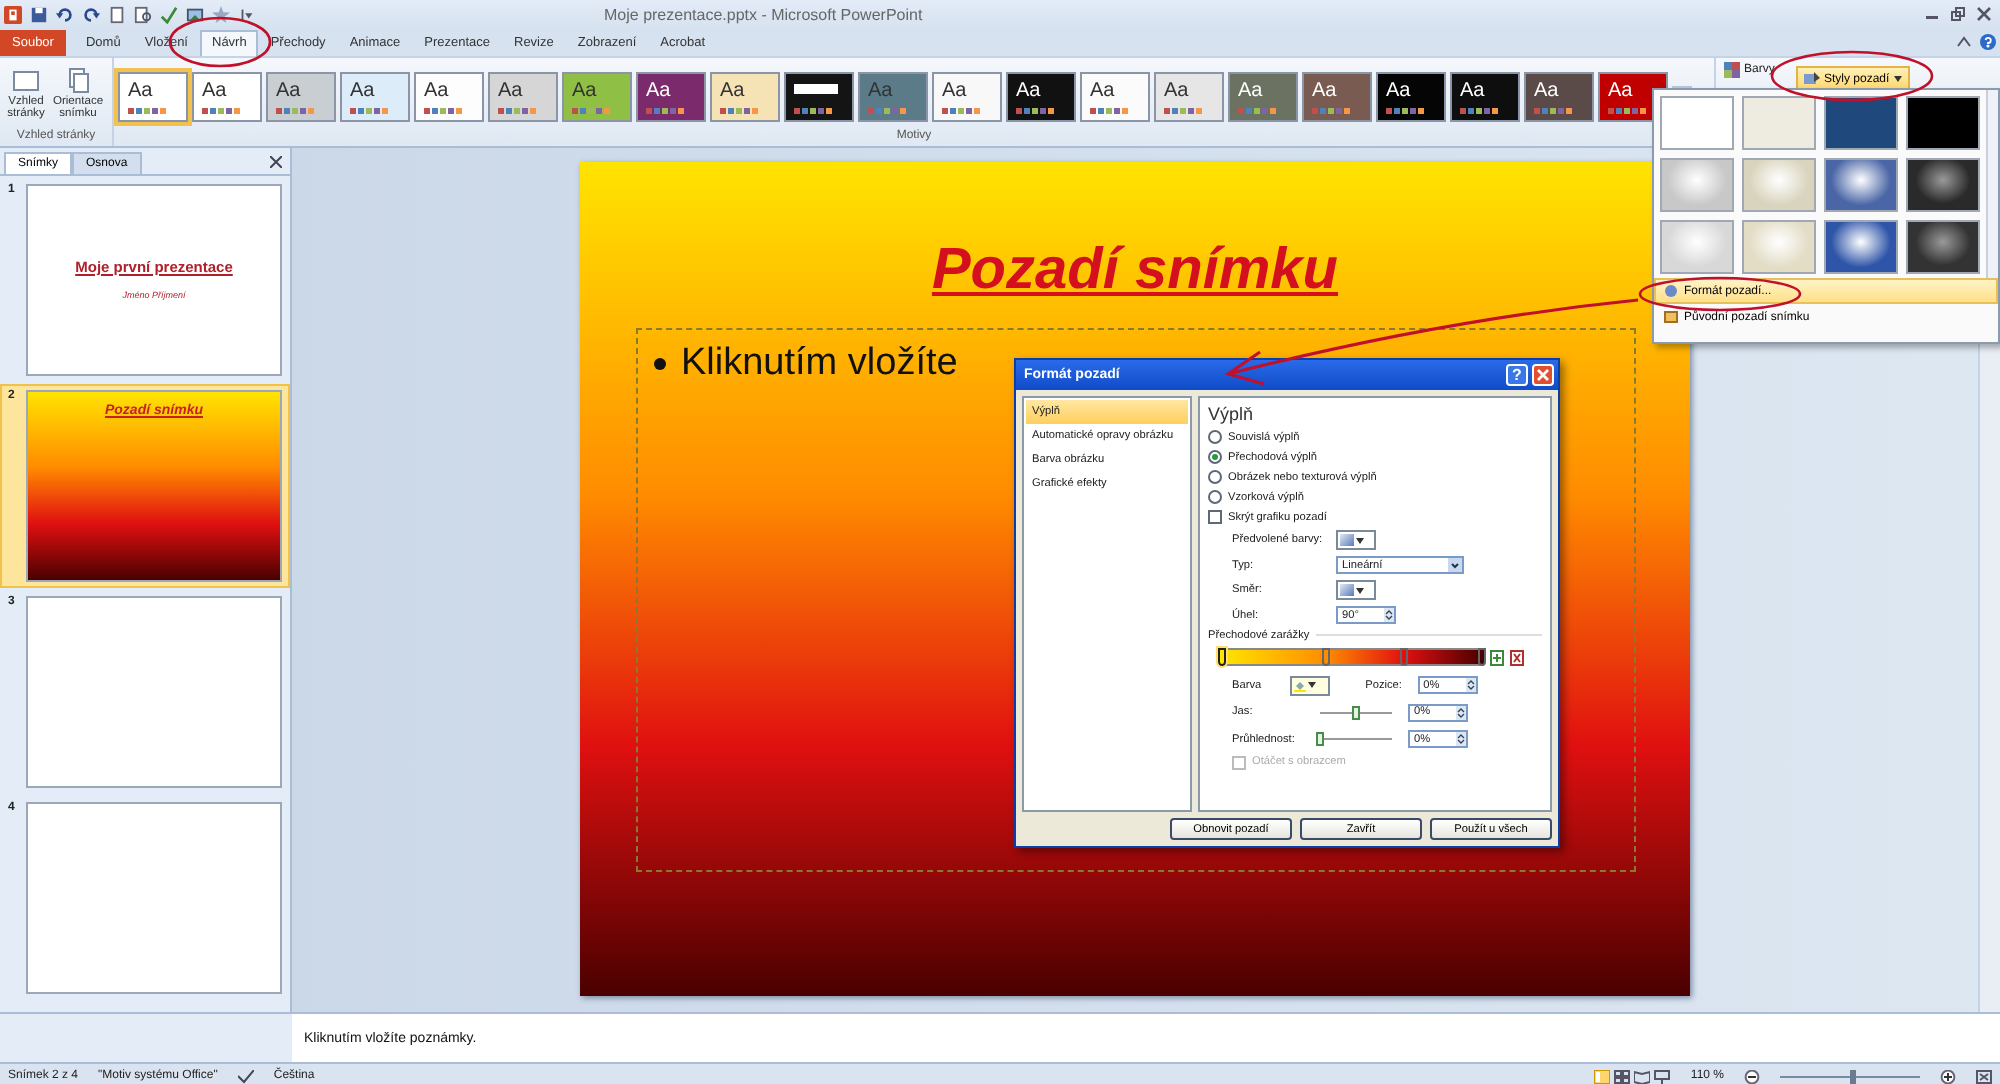 The height and width of the screenshot is (1084, 2000). Describe the element at coordinates (1958, 14) in the screenshot. I see `restore-icon` at that location.